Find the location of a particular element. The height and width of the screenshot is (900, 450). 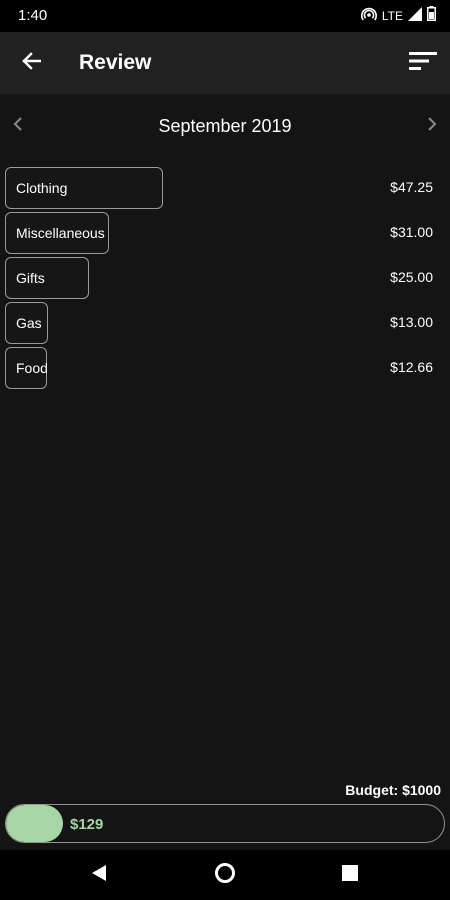

category-row-clothing: Clothing $47.25 is located at coordinates (225, 188).